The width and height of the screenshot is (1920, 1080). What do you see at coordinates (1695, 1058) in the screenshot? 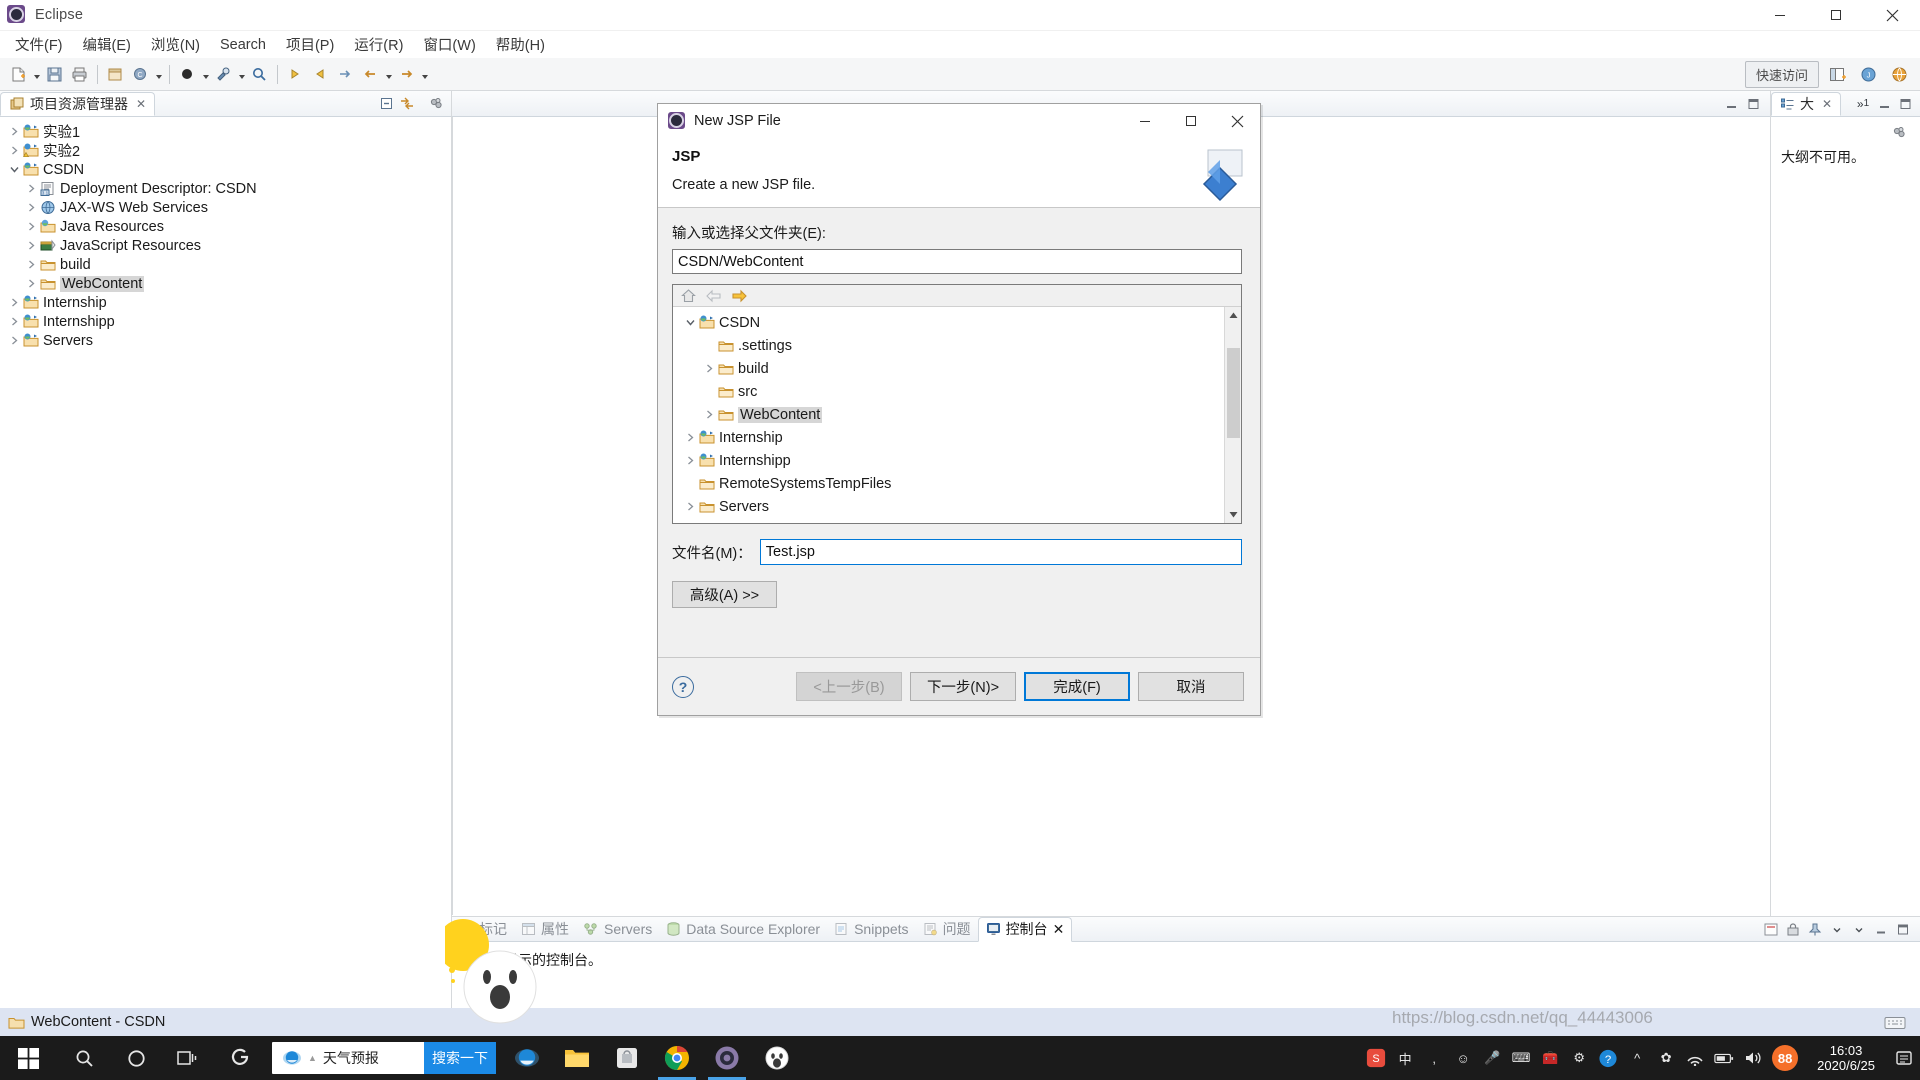
I see `network-icon` at bounding box center [1695, 1058].